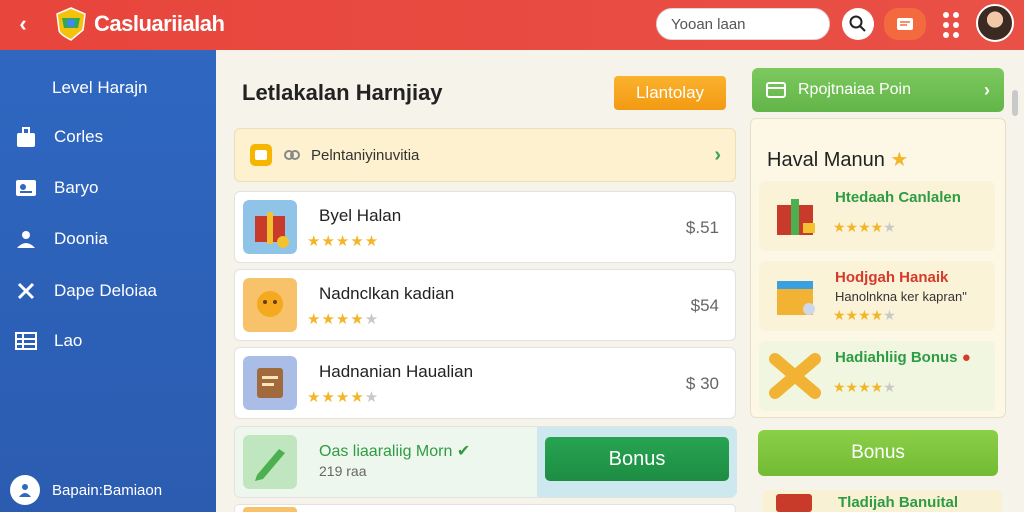 Image resolution: width=1024 pixels, height=512 pixels. I want to click on bonus-subtext: 219 raa, so click(343, 471).